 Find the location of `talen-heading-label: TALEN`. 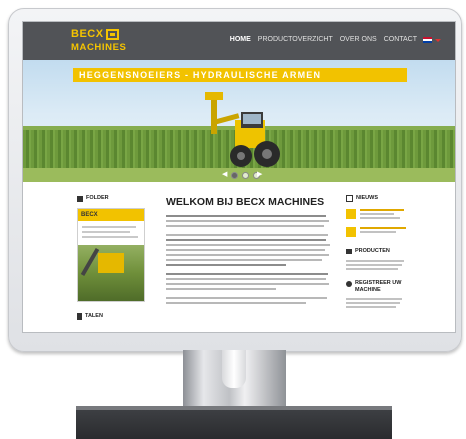

talen-heading-label: TALEN is located at coordinates (94, 316).